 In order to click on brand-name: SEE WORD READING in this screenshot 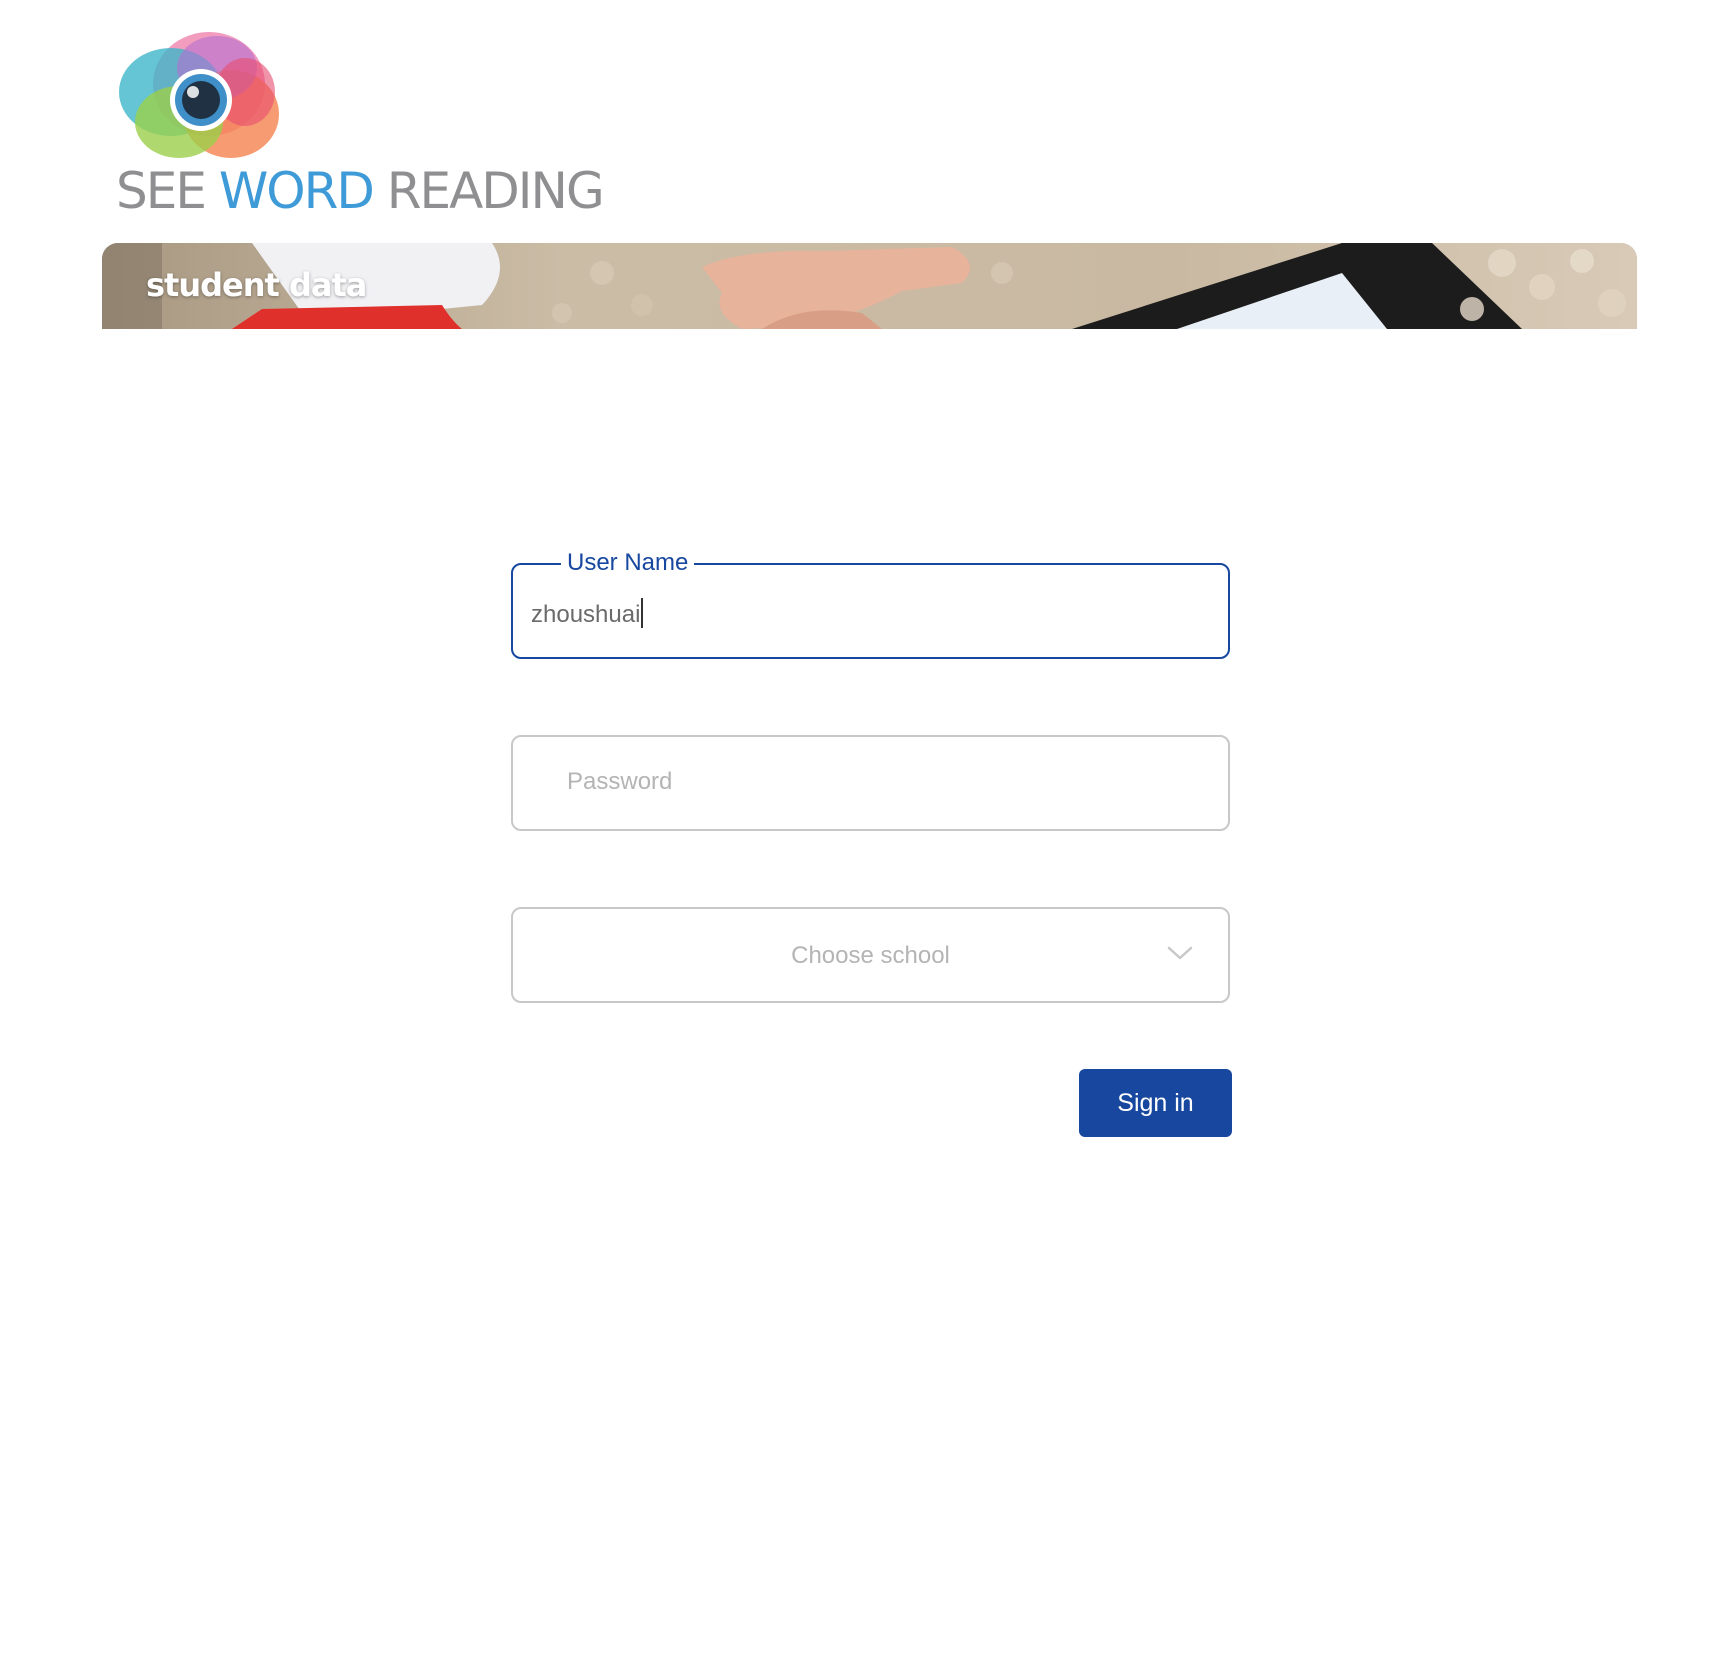, I will do `click(360, 191)`.